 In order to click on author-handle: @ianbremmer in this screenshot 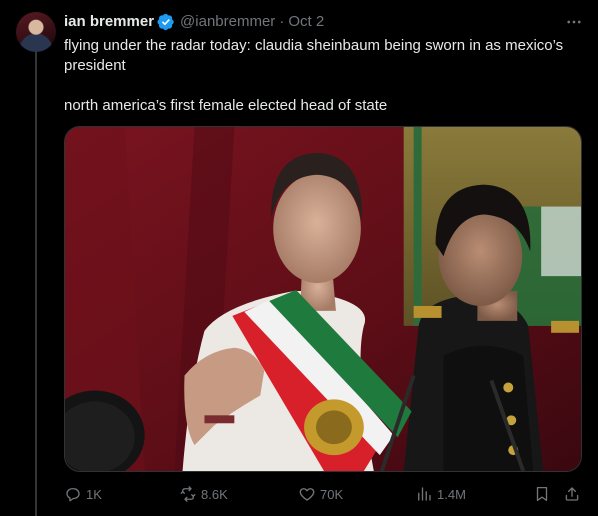, I will do `click(227, 22)`.